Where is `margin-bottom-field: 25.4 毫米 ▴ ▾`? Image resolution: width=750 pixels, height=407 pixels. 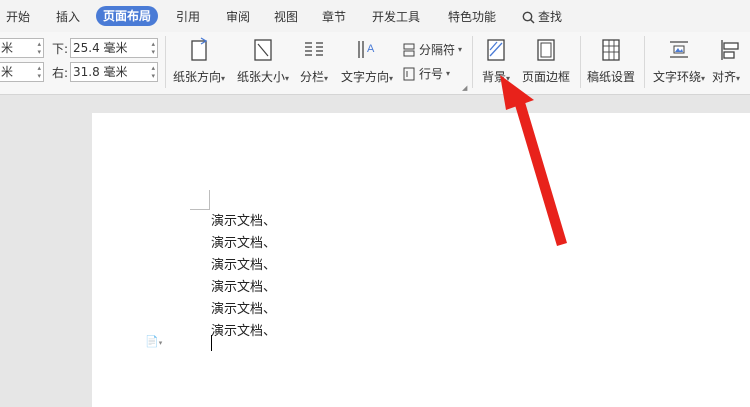
margin-bottom-field: 25.4 毫米 ▴ ▾ is located at coordinates (114, 48).